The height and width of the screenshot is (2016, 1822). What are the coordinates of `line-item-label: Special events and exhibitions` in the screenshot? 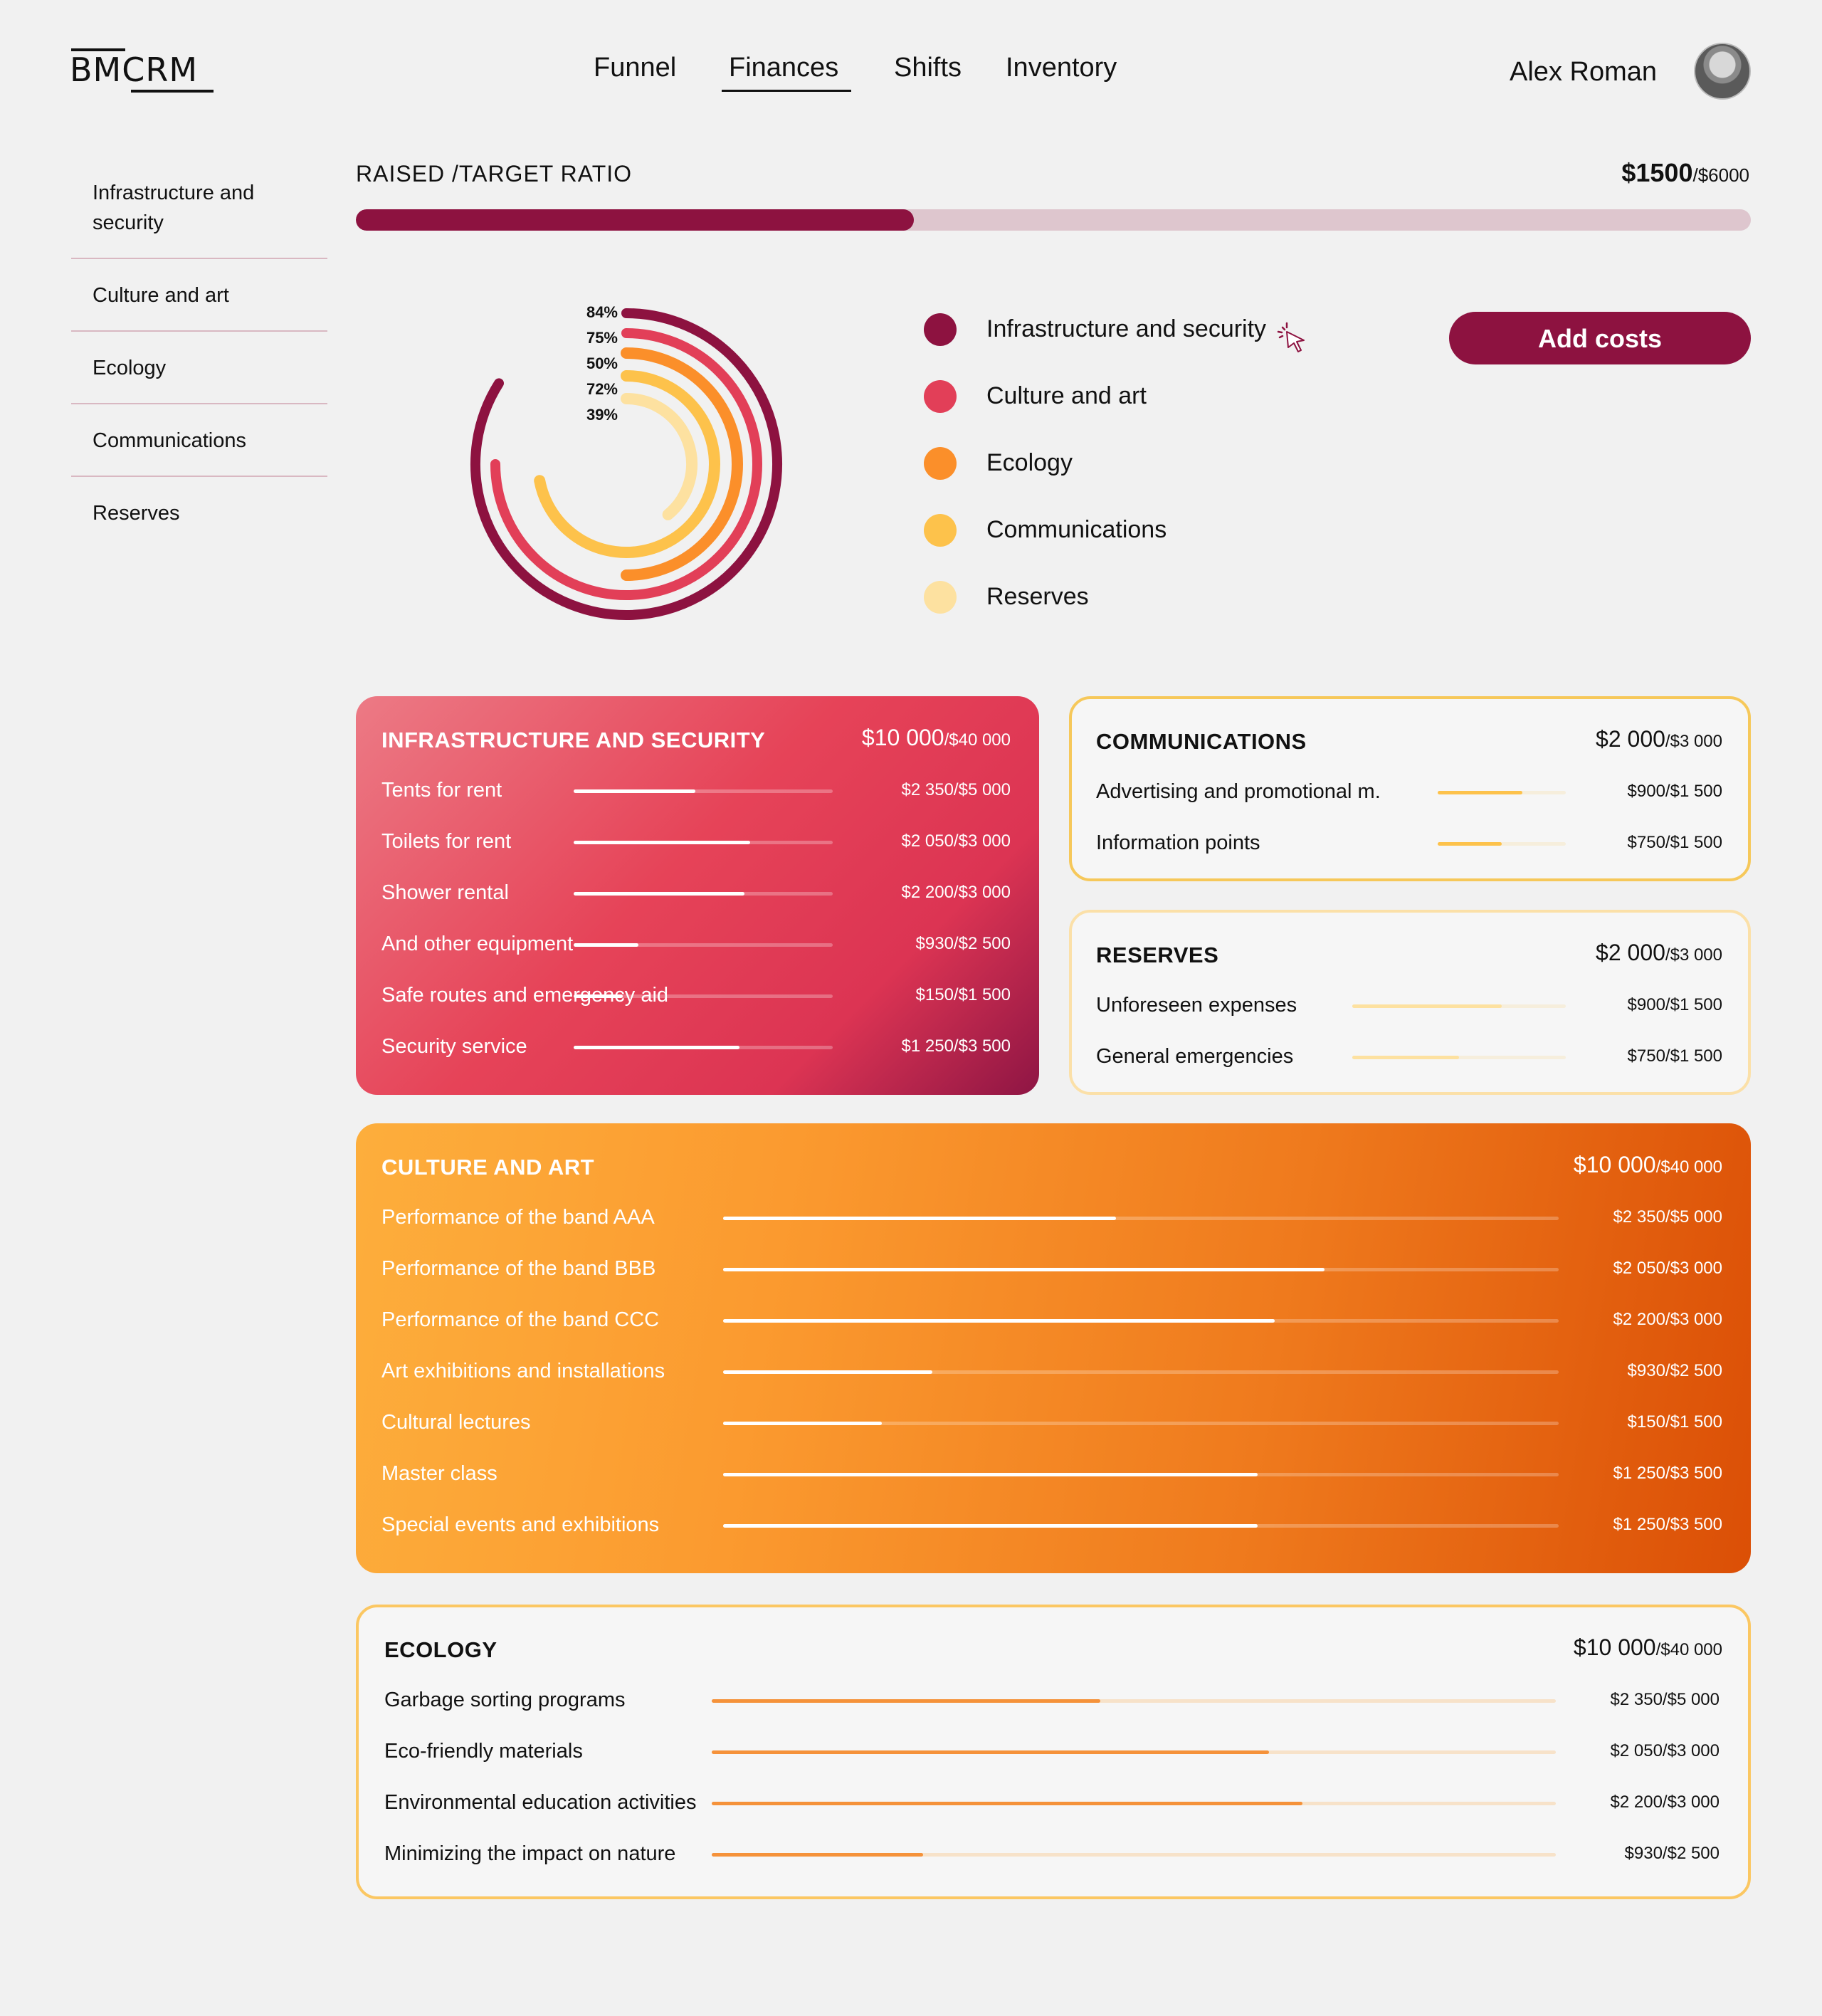 It's located at (520, 1524).